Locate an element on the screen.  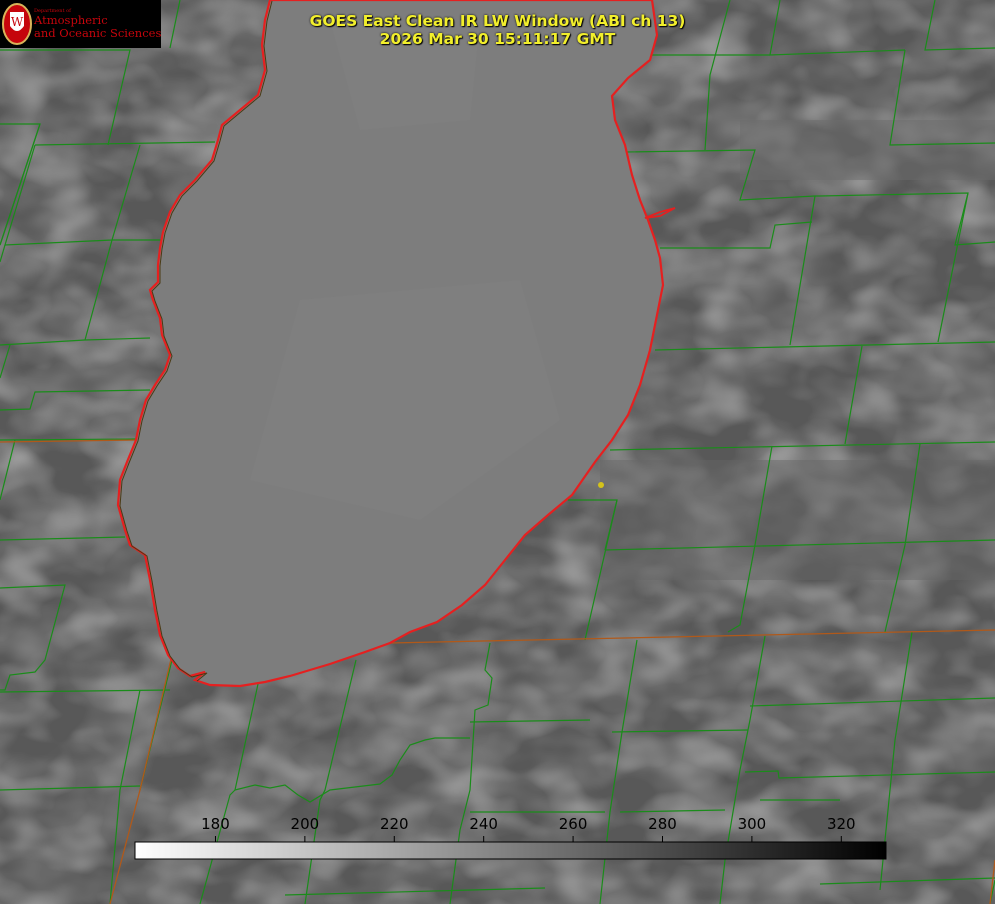
colorbar-tick-label: 240 is located at coordinates (483, 824).